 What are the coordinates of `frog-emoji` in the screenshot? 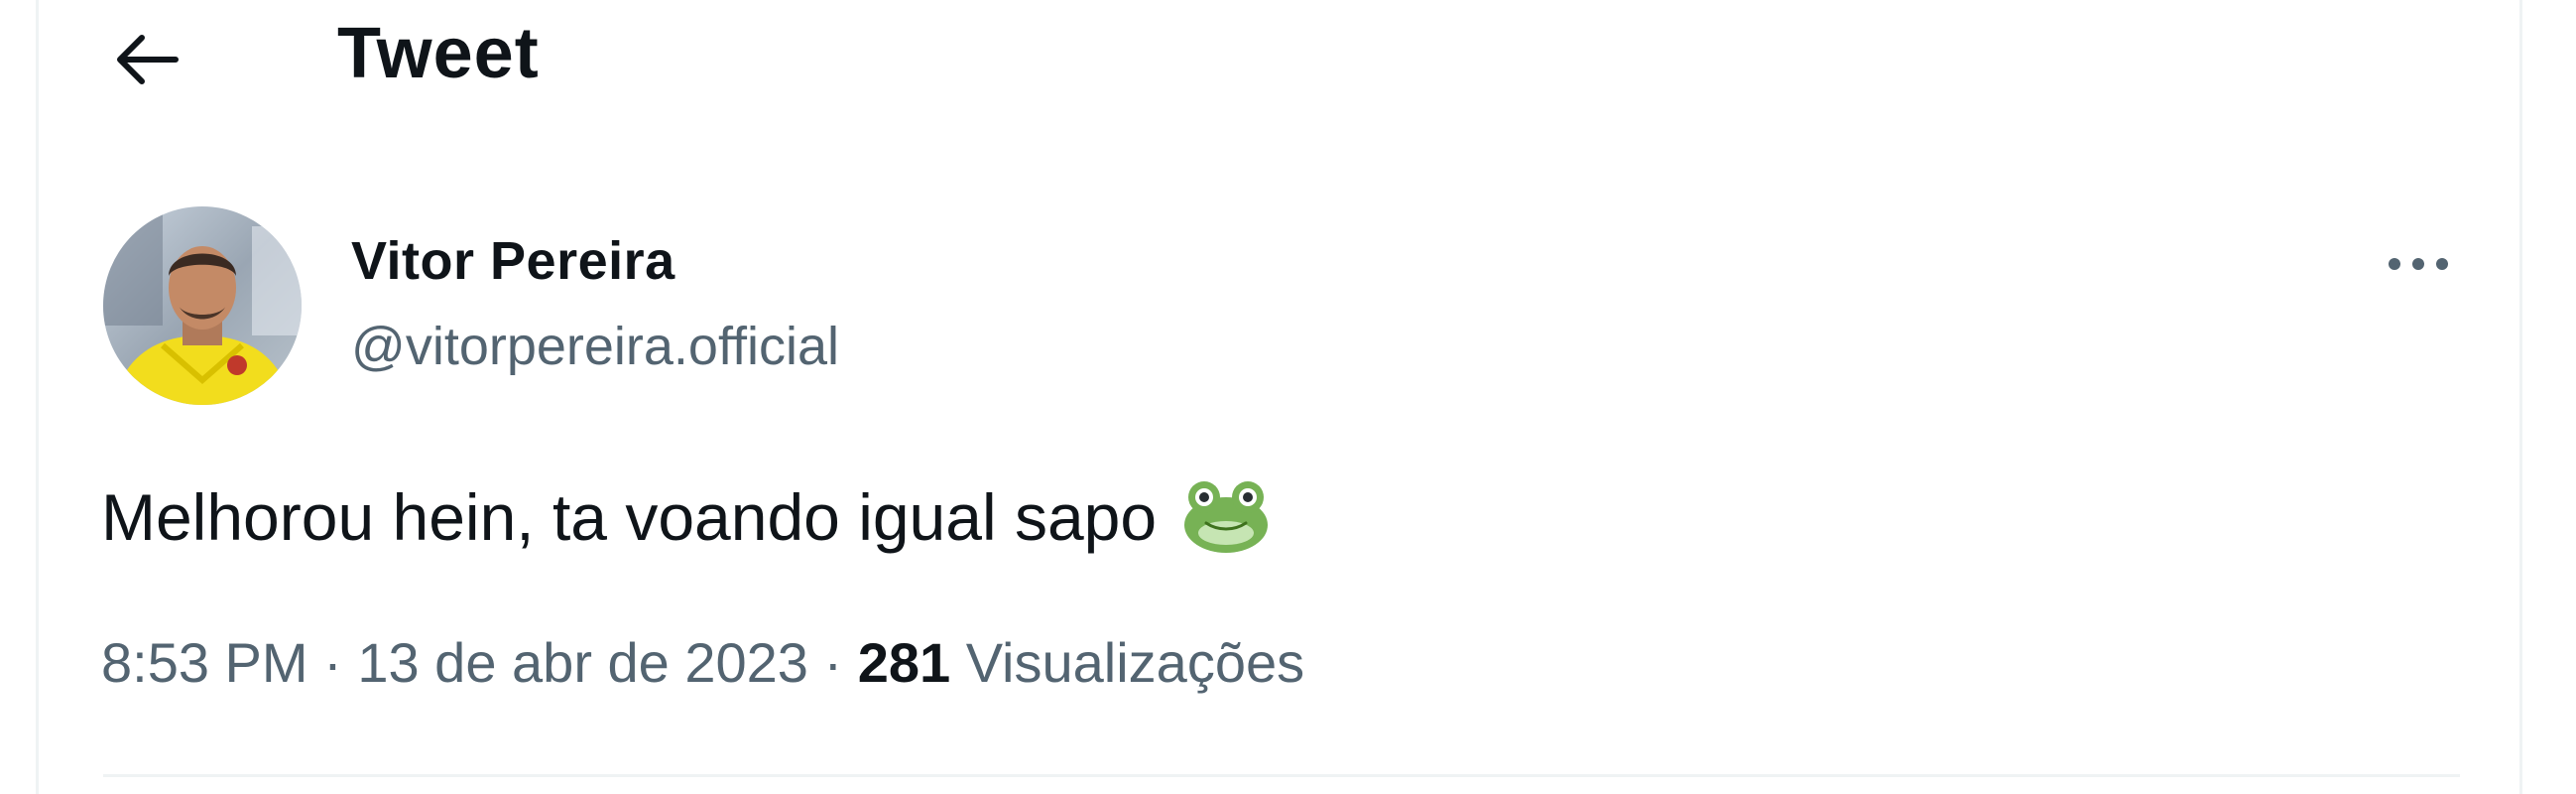 It's located at (1226, 517).